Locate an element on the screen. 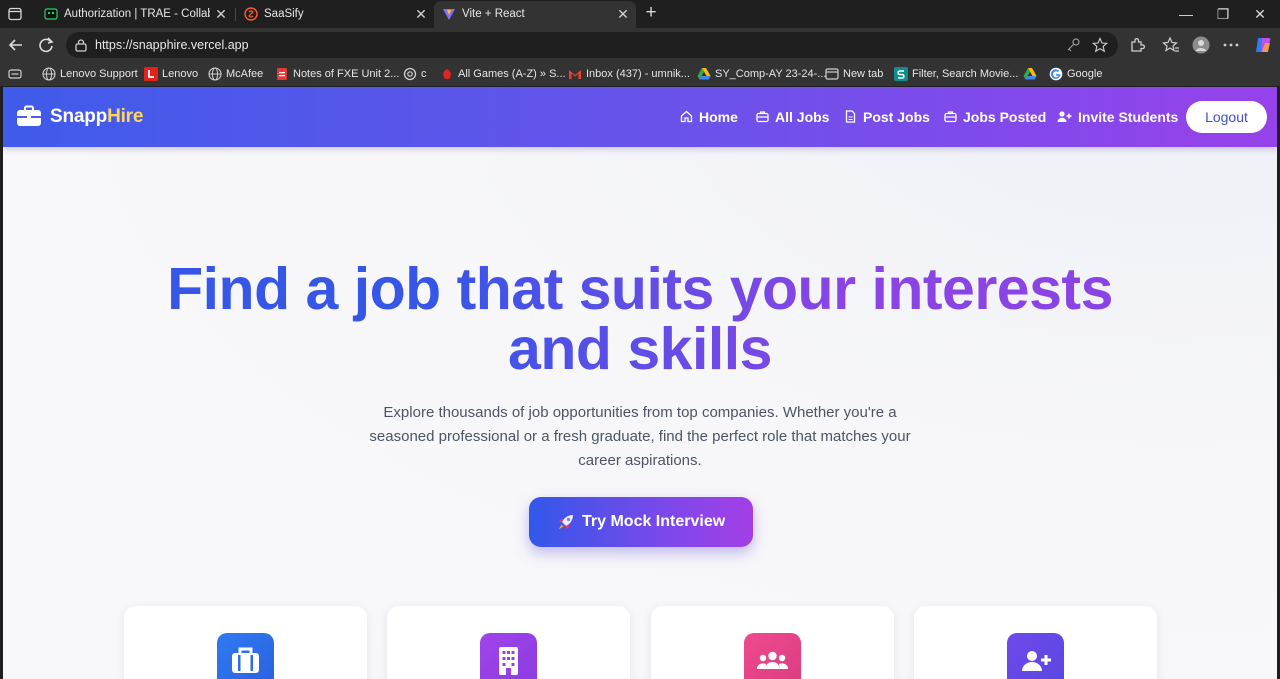 Image resolution: width=1280 pixels, height=679 pixels. tab-actions-icon is located at coordinates (15, 14).